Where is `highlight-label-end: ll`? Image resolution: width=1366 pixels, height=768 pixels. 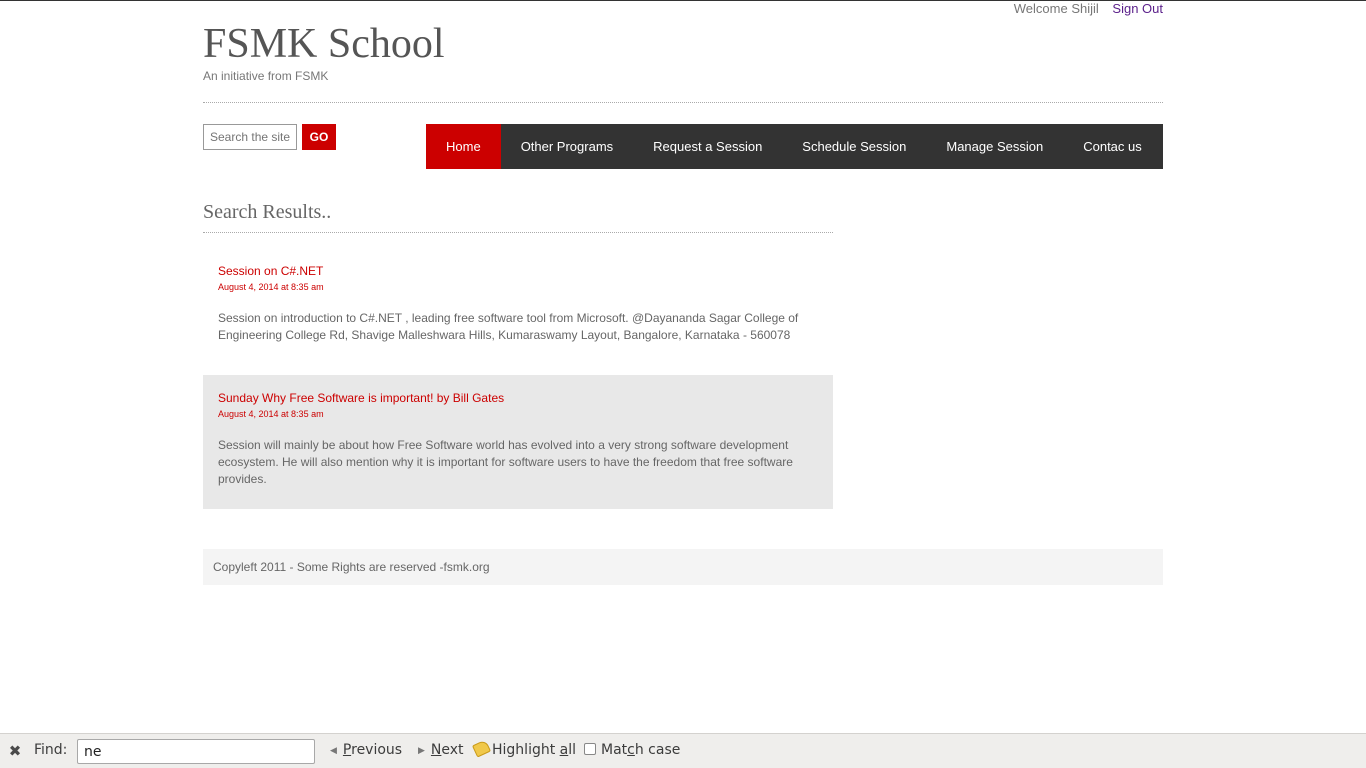
highlight-label-end: ll is located at coordinates (572, 750).